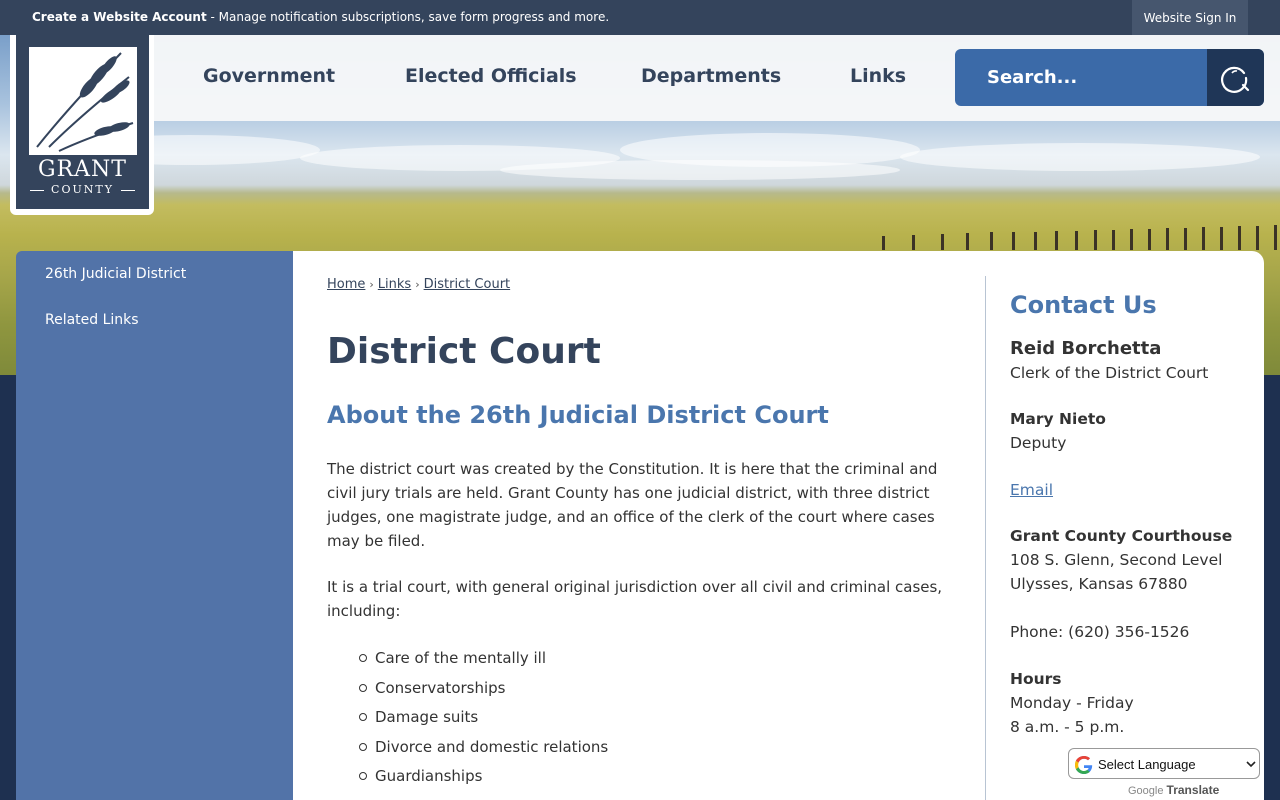  What do you see at coordinates (483, 692) in the screenshot?
I see `list-item: Conservatorships` at bounding box center [483, 692].